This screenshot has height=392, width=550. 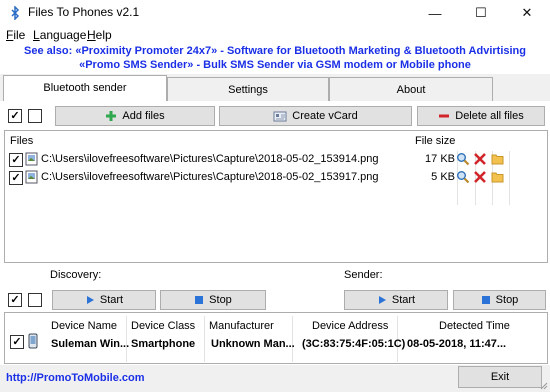 I want to click on files-column-header: Files, so click(x=21, y=141).